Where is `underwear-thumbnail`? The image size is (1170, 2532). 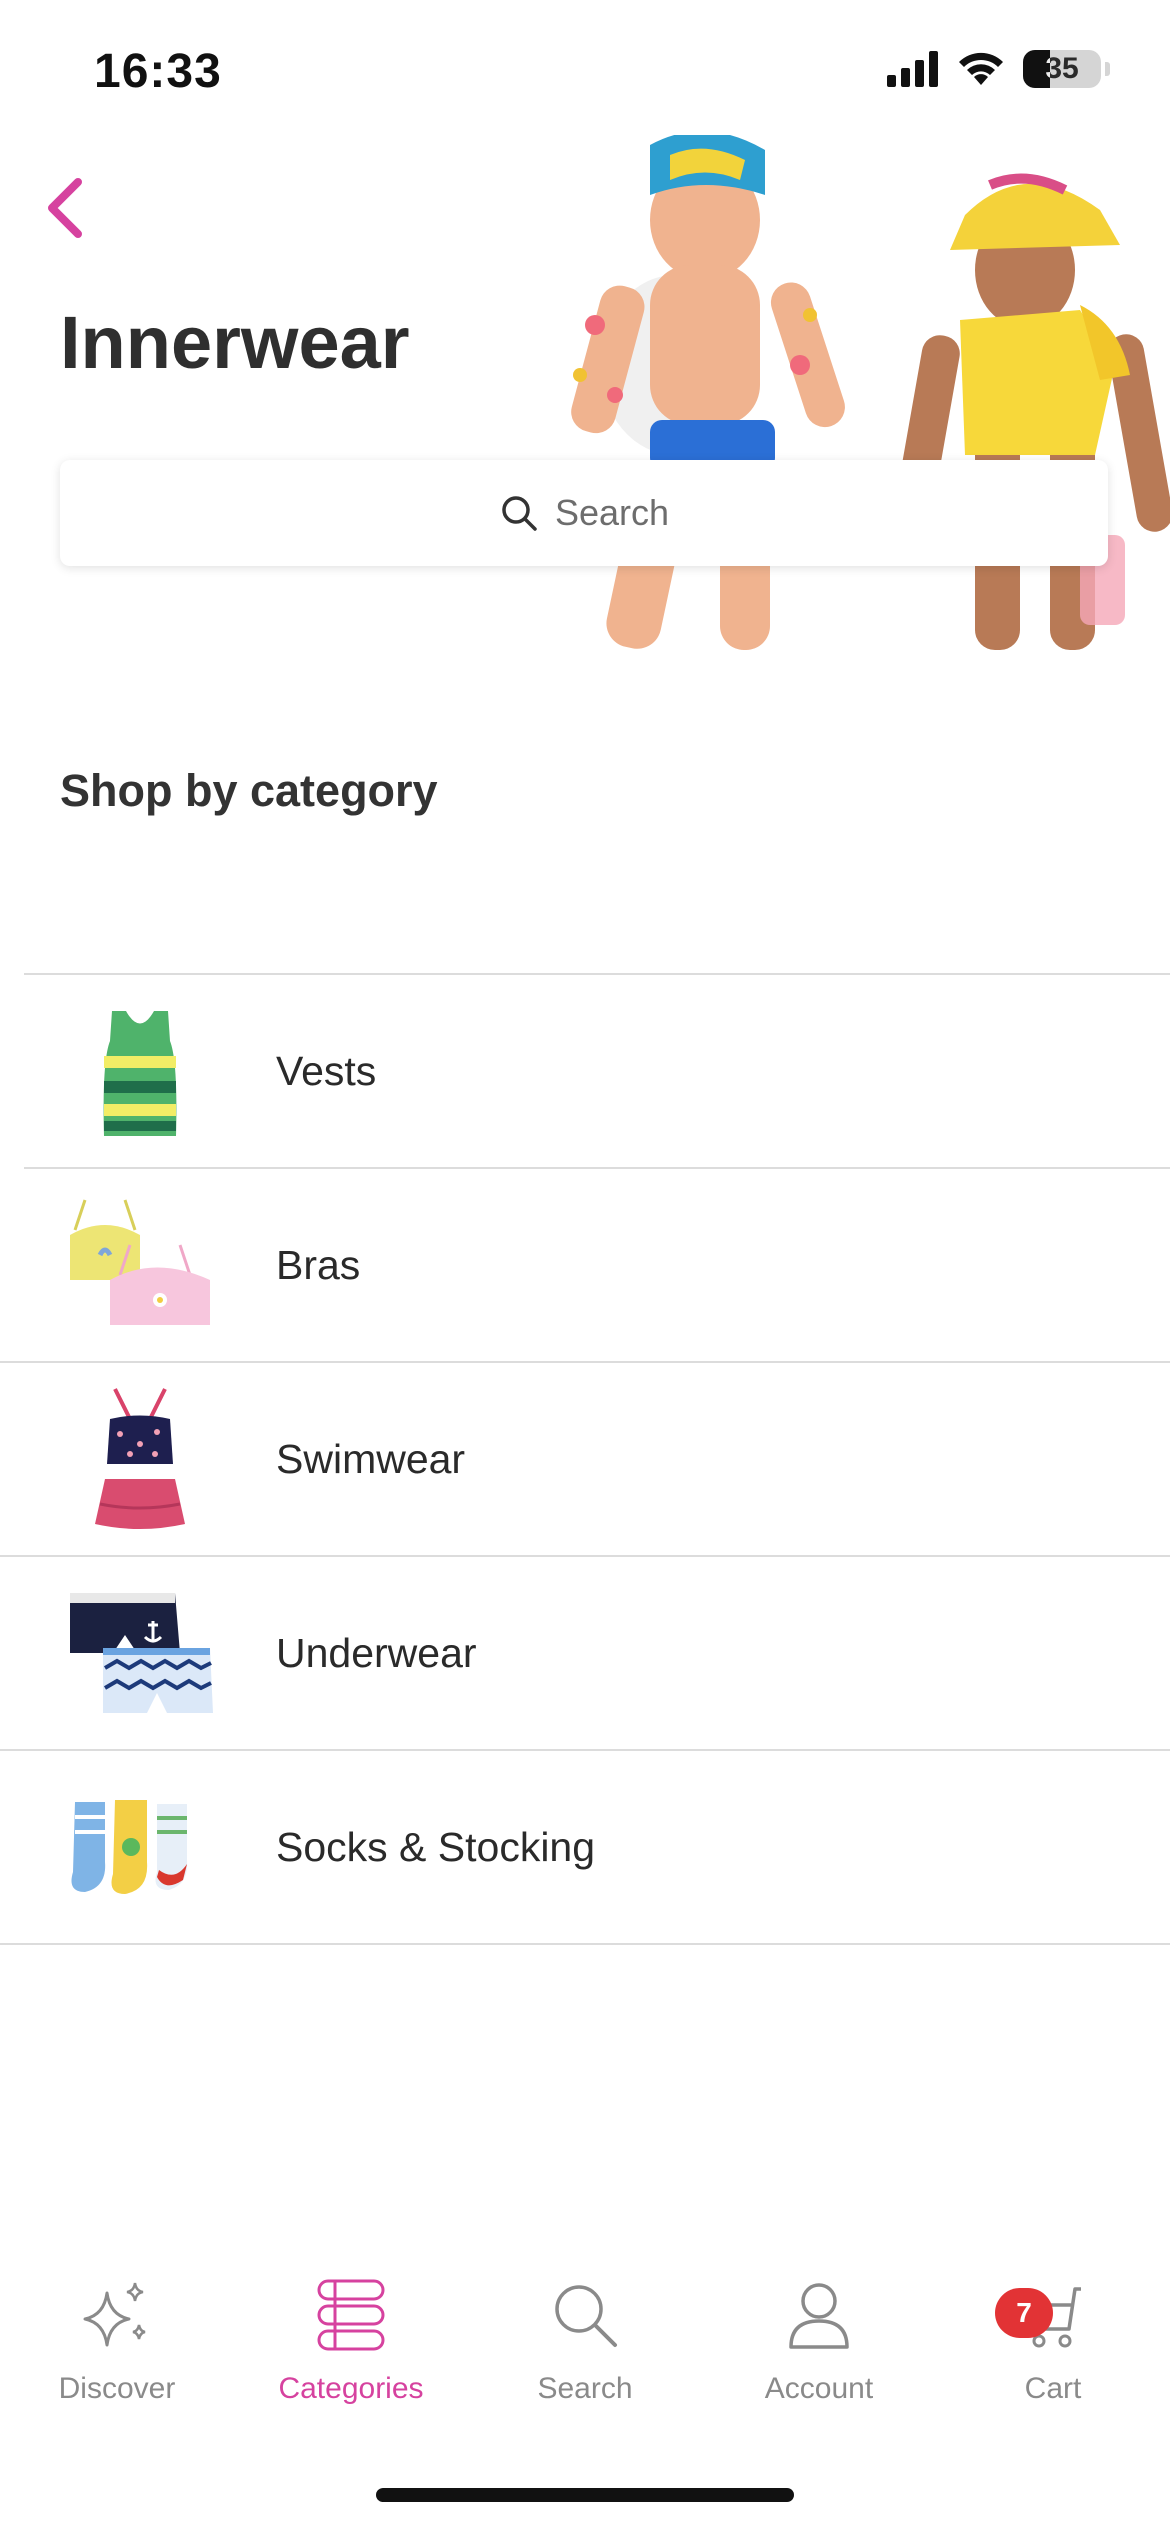
underwear-thumbnail is located at coordinates (140, 1653).